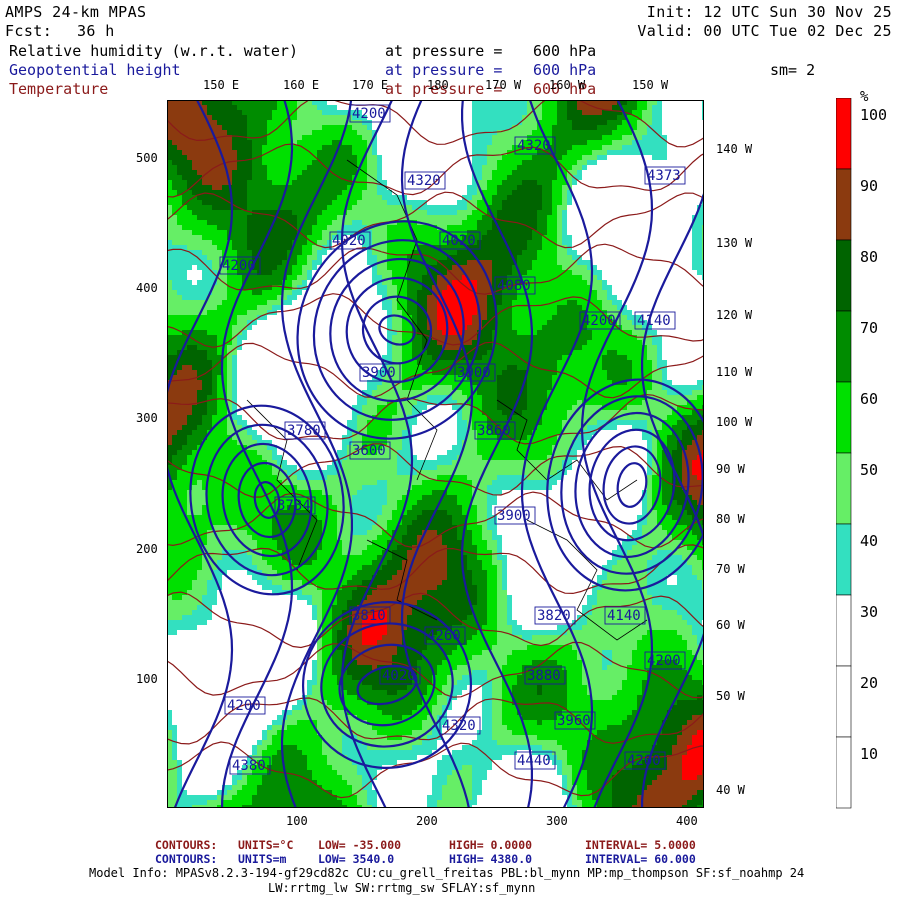  Describe the element at coordinates (730, 790) in the screenshot. I see `right-lon-label: 40 W` at that location.